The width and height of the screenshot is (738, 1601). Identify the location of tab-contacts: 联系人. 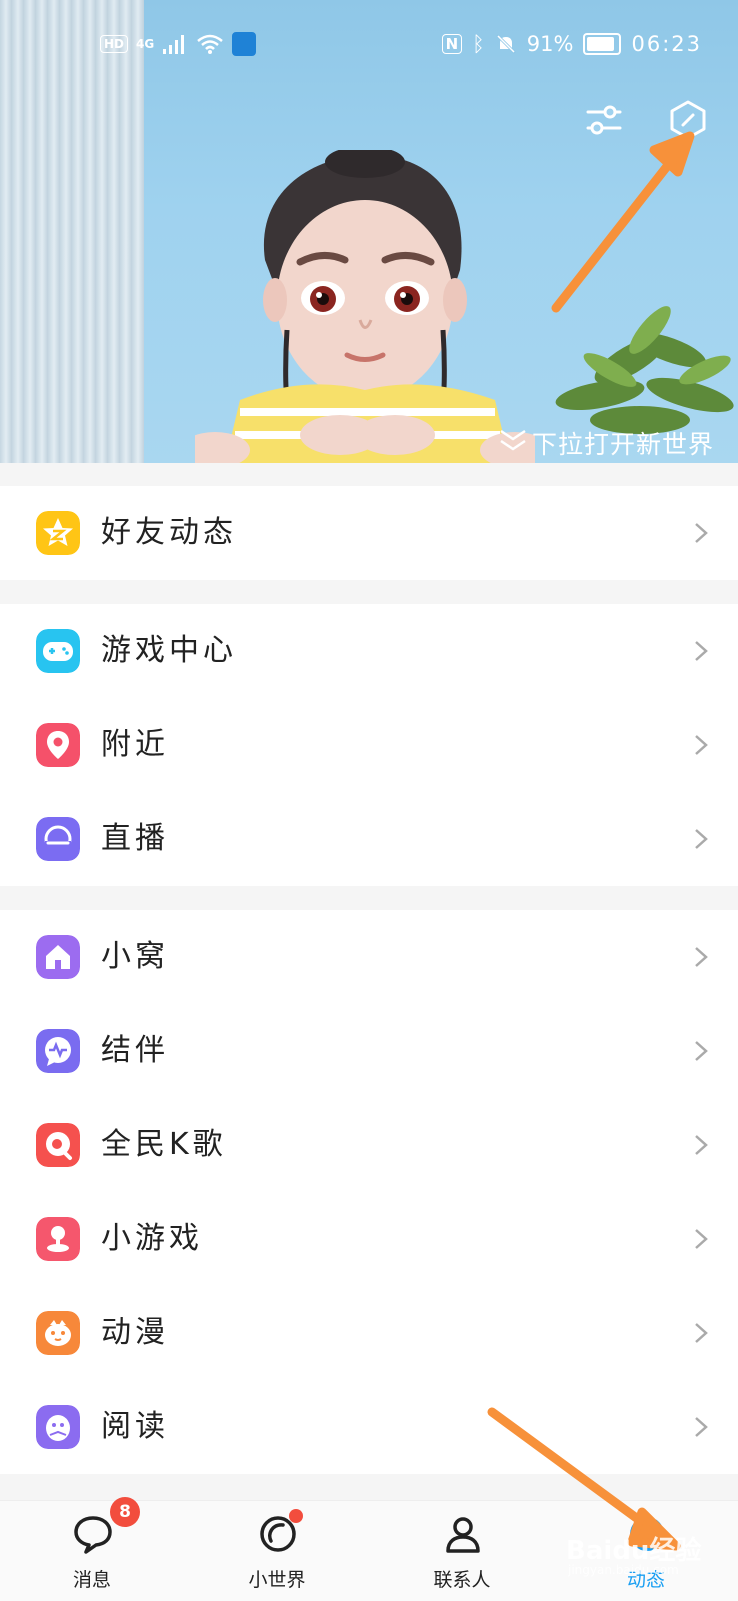
(462, 1551).